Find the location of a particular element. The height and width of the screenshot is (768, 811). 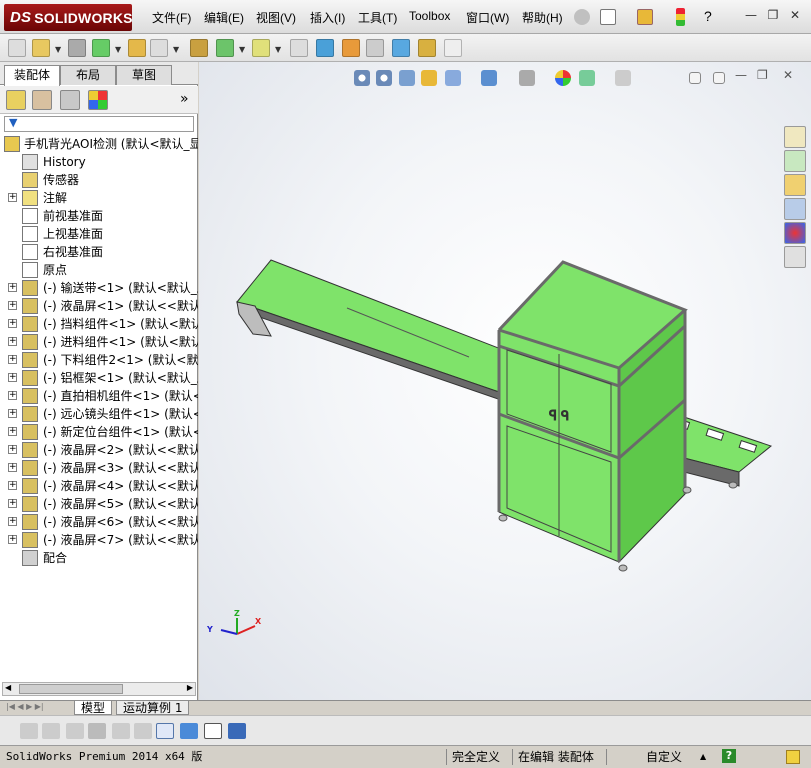

new-motion-study-icon is located at coordinates (299, 48).